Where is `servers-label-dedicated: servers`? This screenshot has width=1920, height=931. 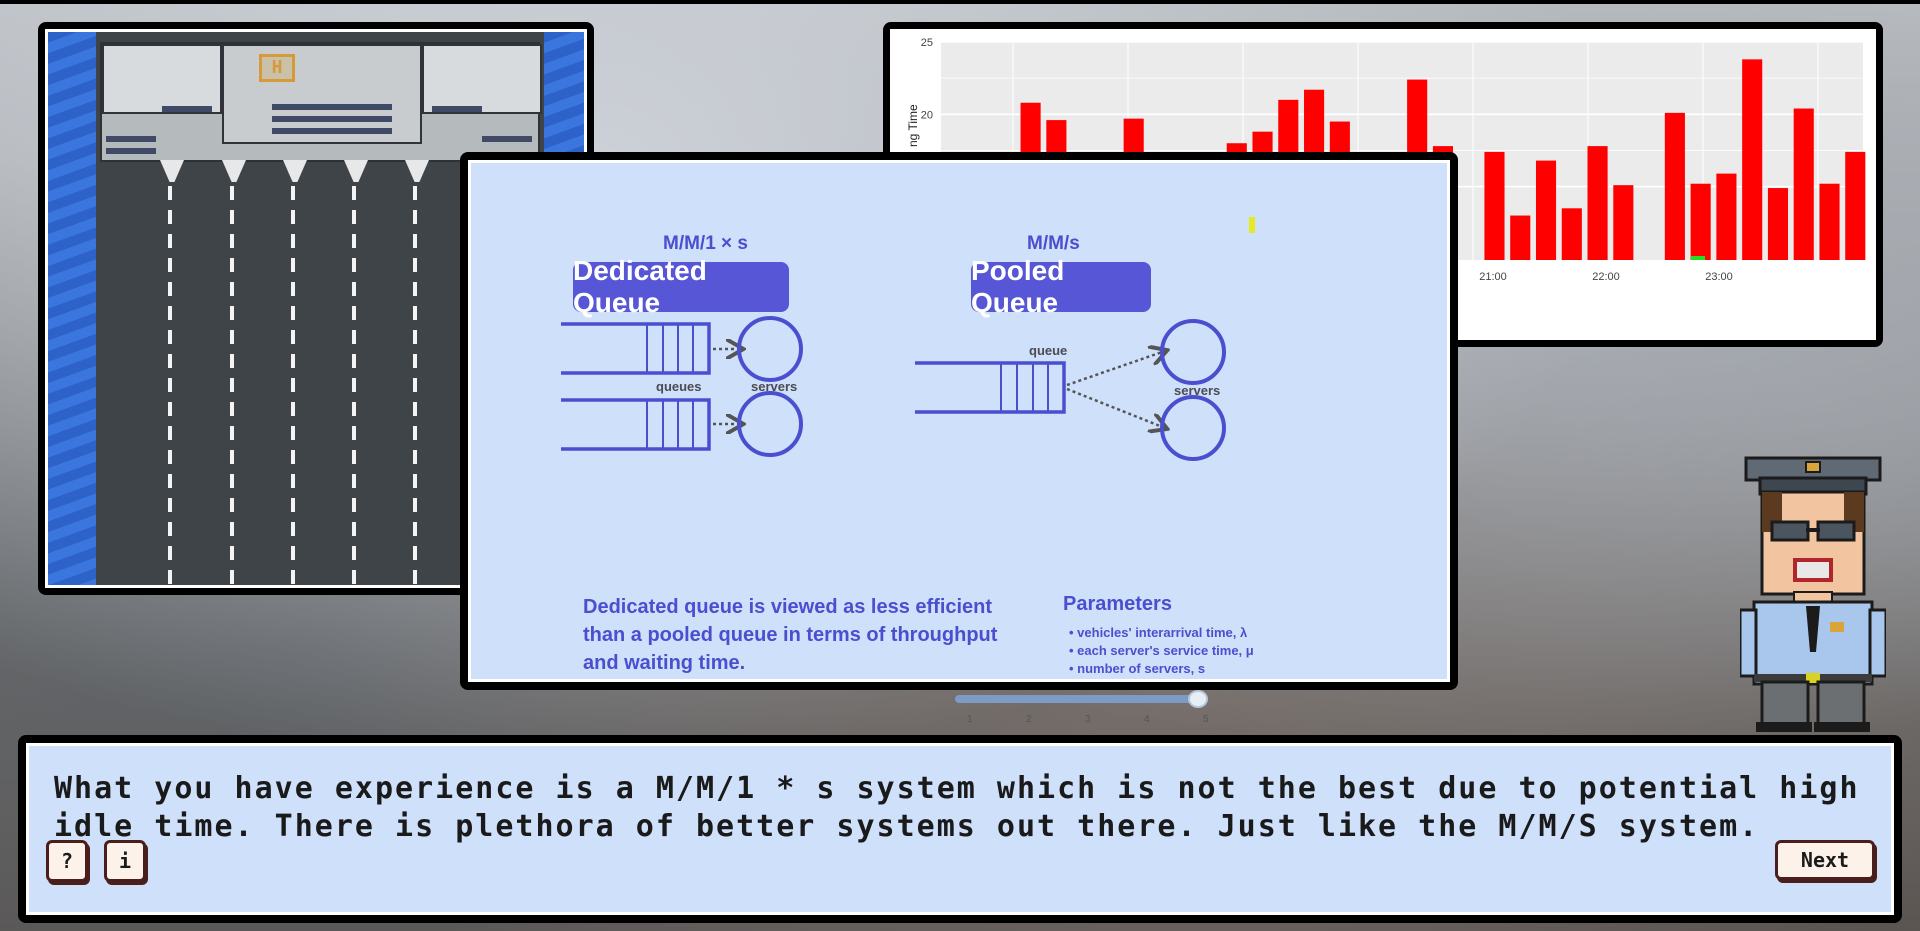 servers-label-dedicated: servers is located at coordinates (774, 386).